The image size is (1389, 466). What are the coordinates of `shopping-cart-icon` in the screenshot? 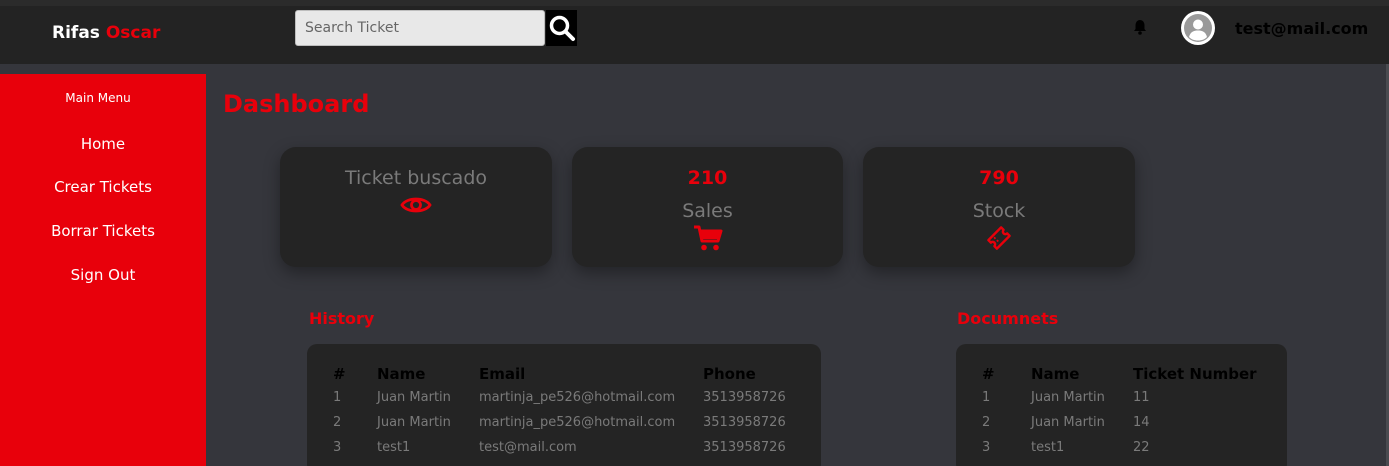 It's located at (707, 238).